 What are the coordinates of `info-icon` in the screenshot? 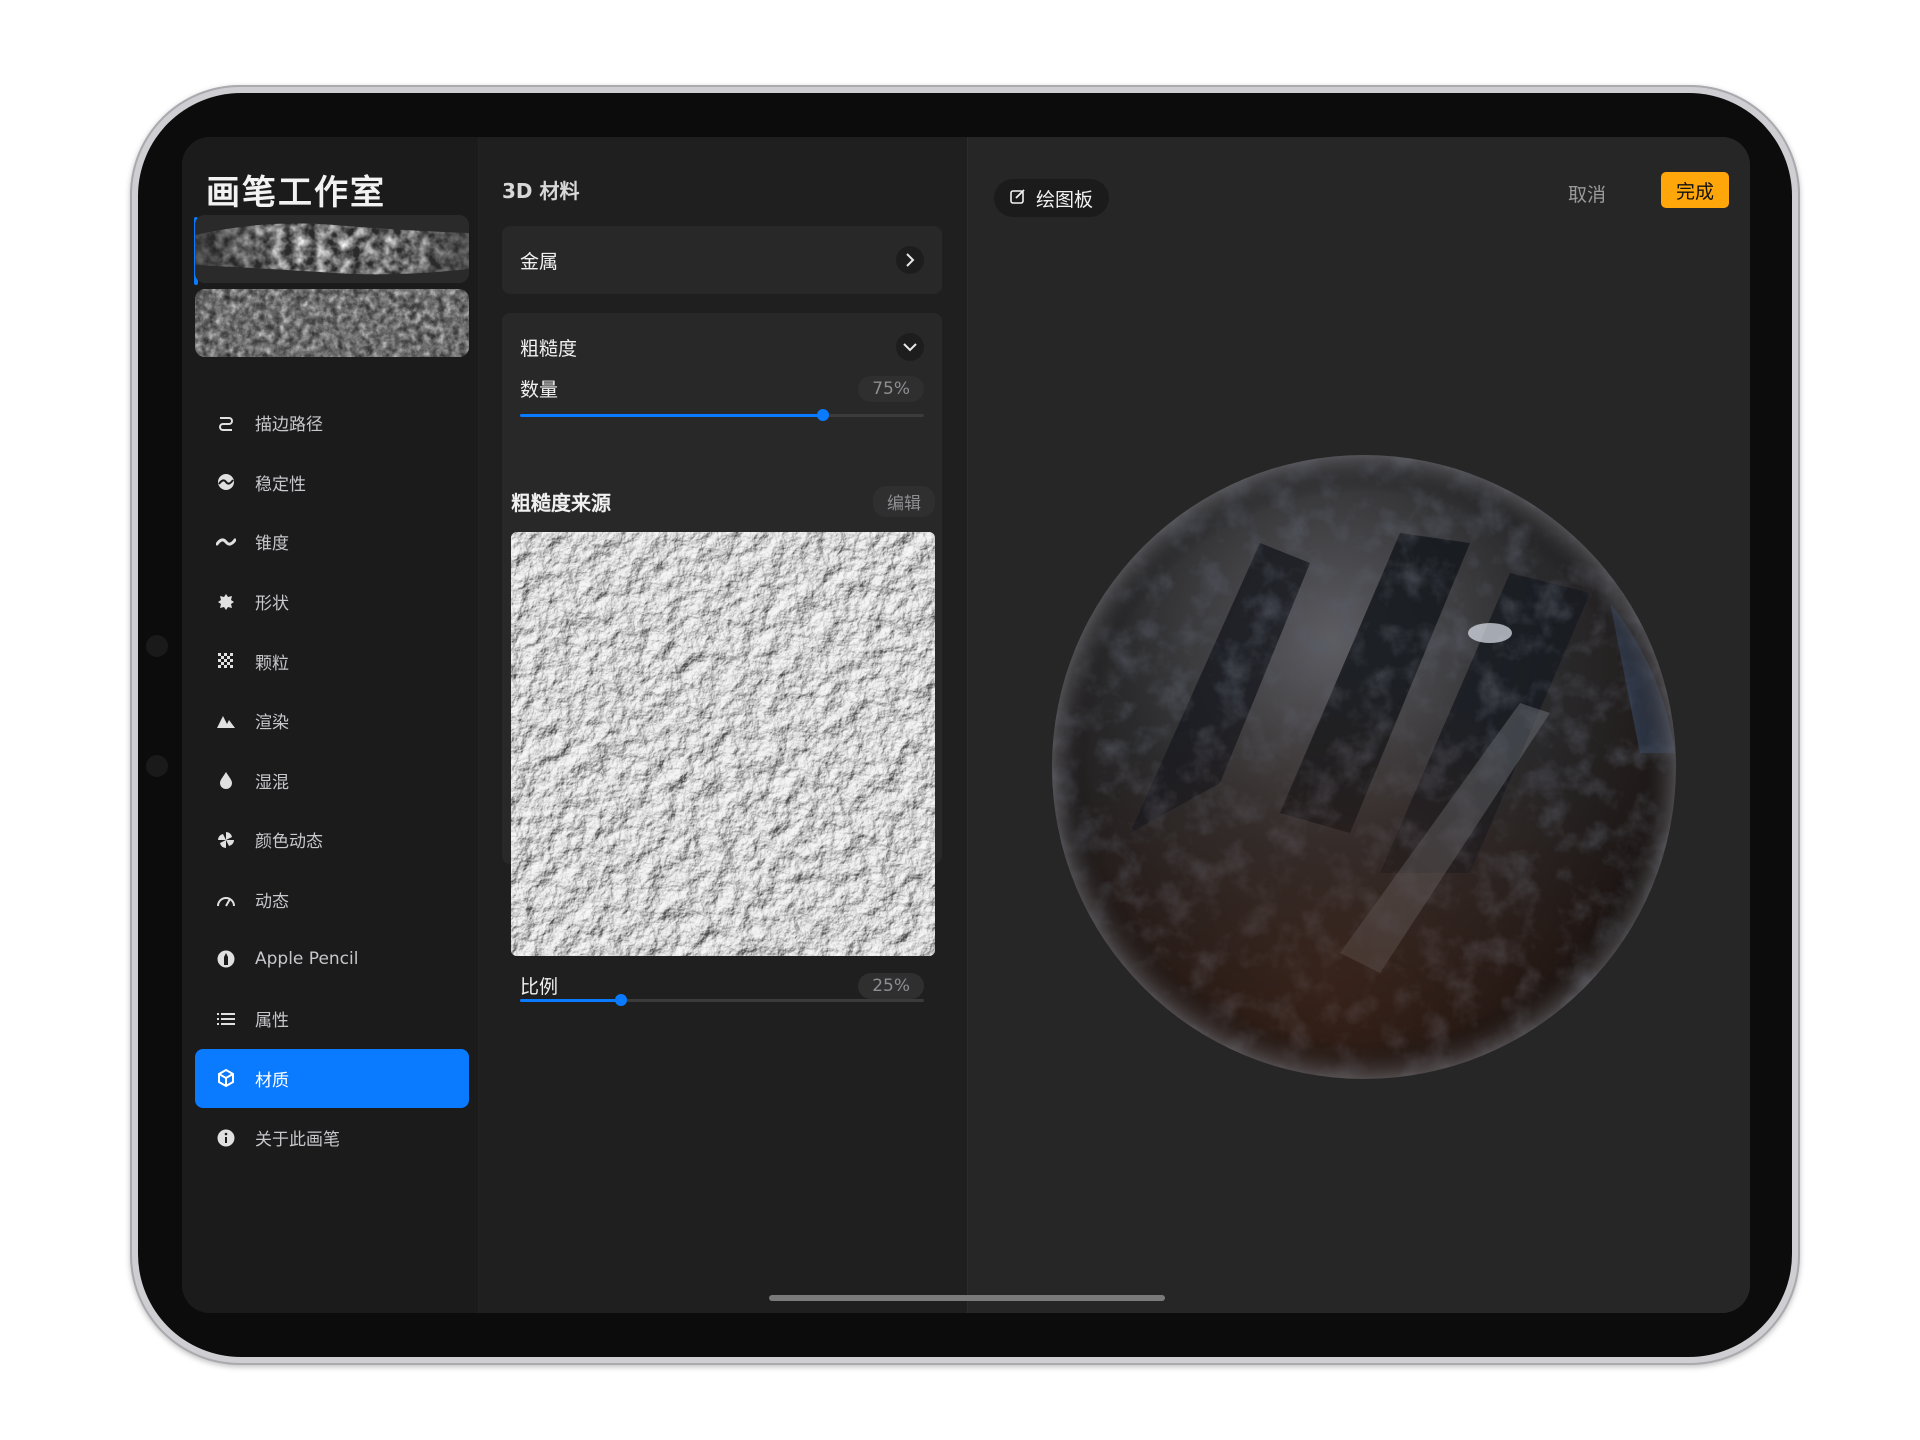 It's located at (226, 1138).